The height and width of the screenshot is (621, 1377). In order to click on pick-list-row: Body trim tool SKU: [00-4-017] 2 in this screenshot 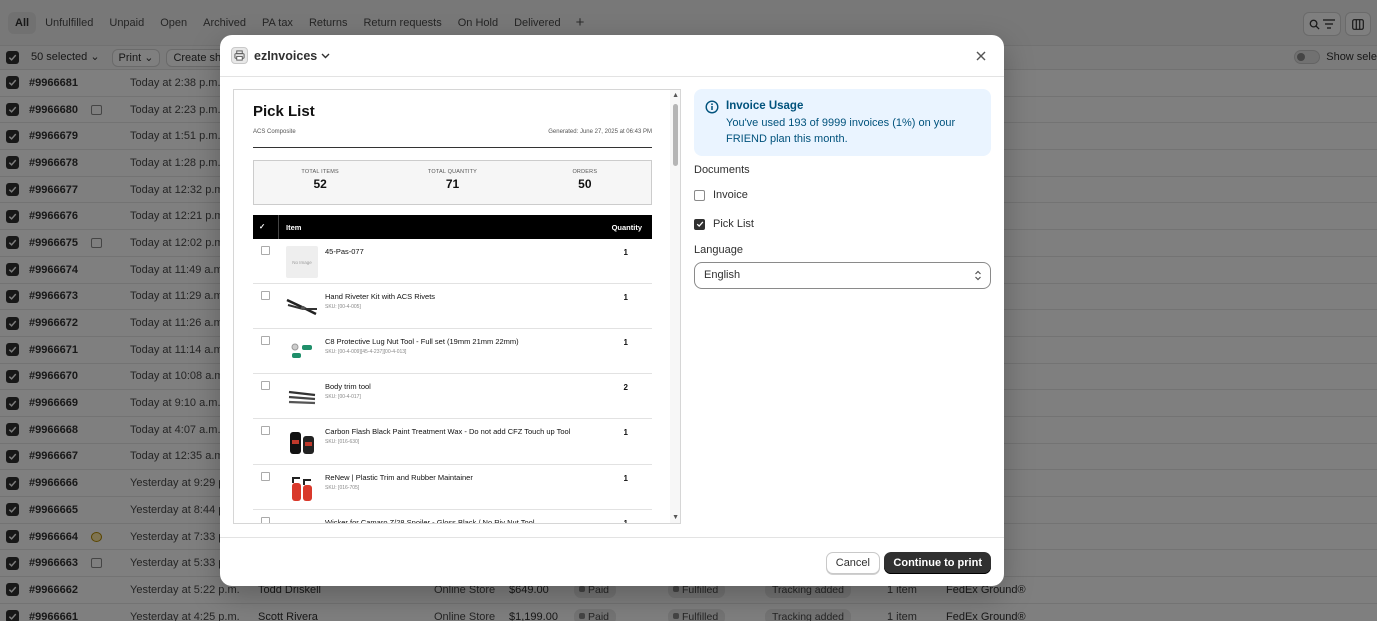, I will do `click(452, 396)`.